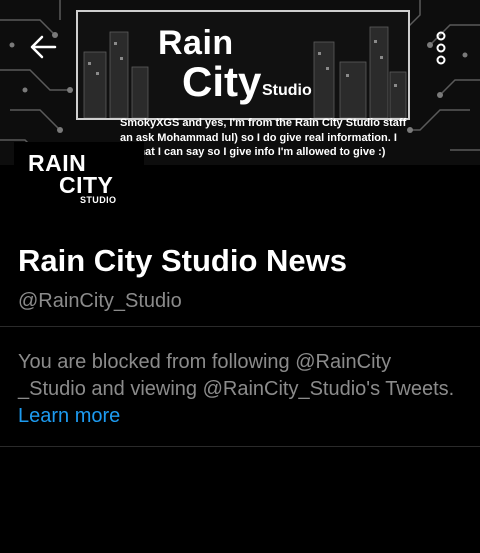  I want to click on banner-logo-card: Rain City Studio, so click(243, 65).